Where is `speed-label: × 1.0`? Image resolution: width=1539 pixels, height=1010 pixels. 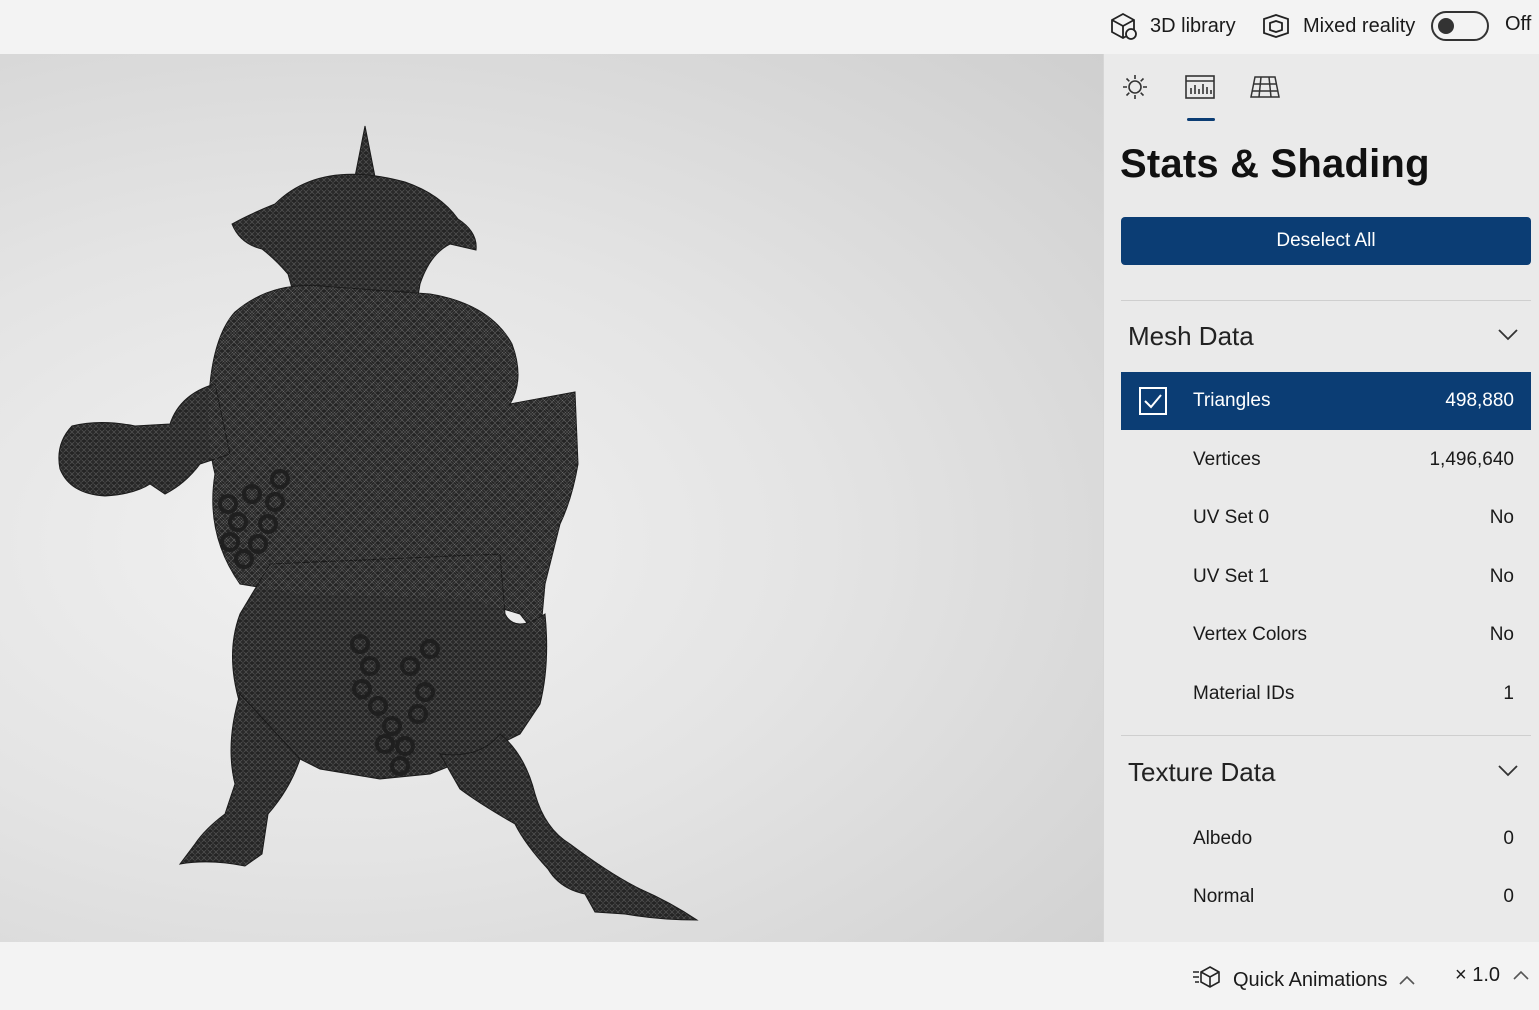
speed-label: × 1.0 is located at coordinates (1478, 975).